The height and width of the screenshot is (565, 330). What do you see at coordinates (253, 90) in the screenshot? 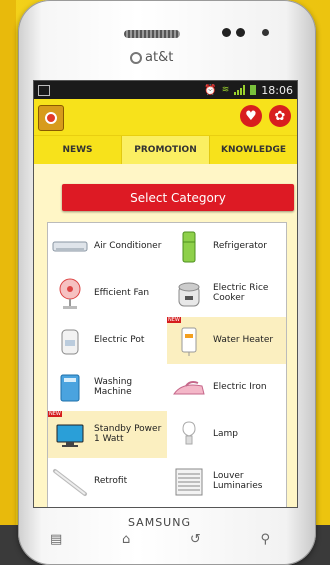
I see `battery-icon` at bounding box center [253, 90].